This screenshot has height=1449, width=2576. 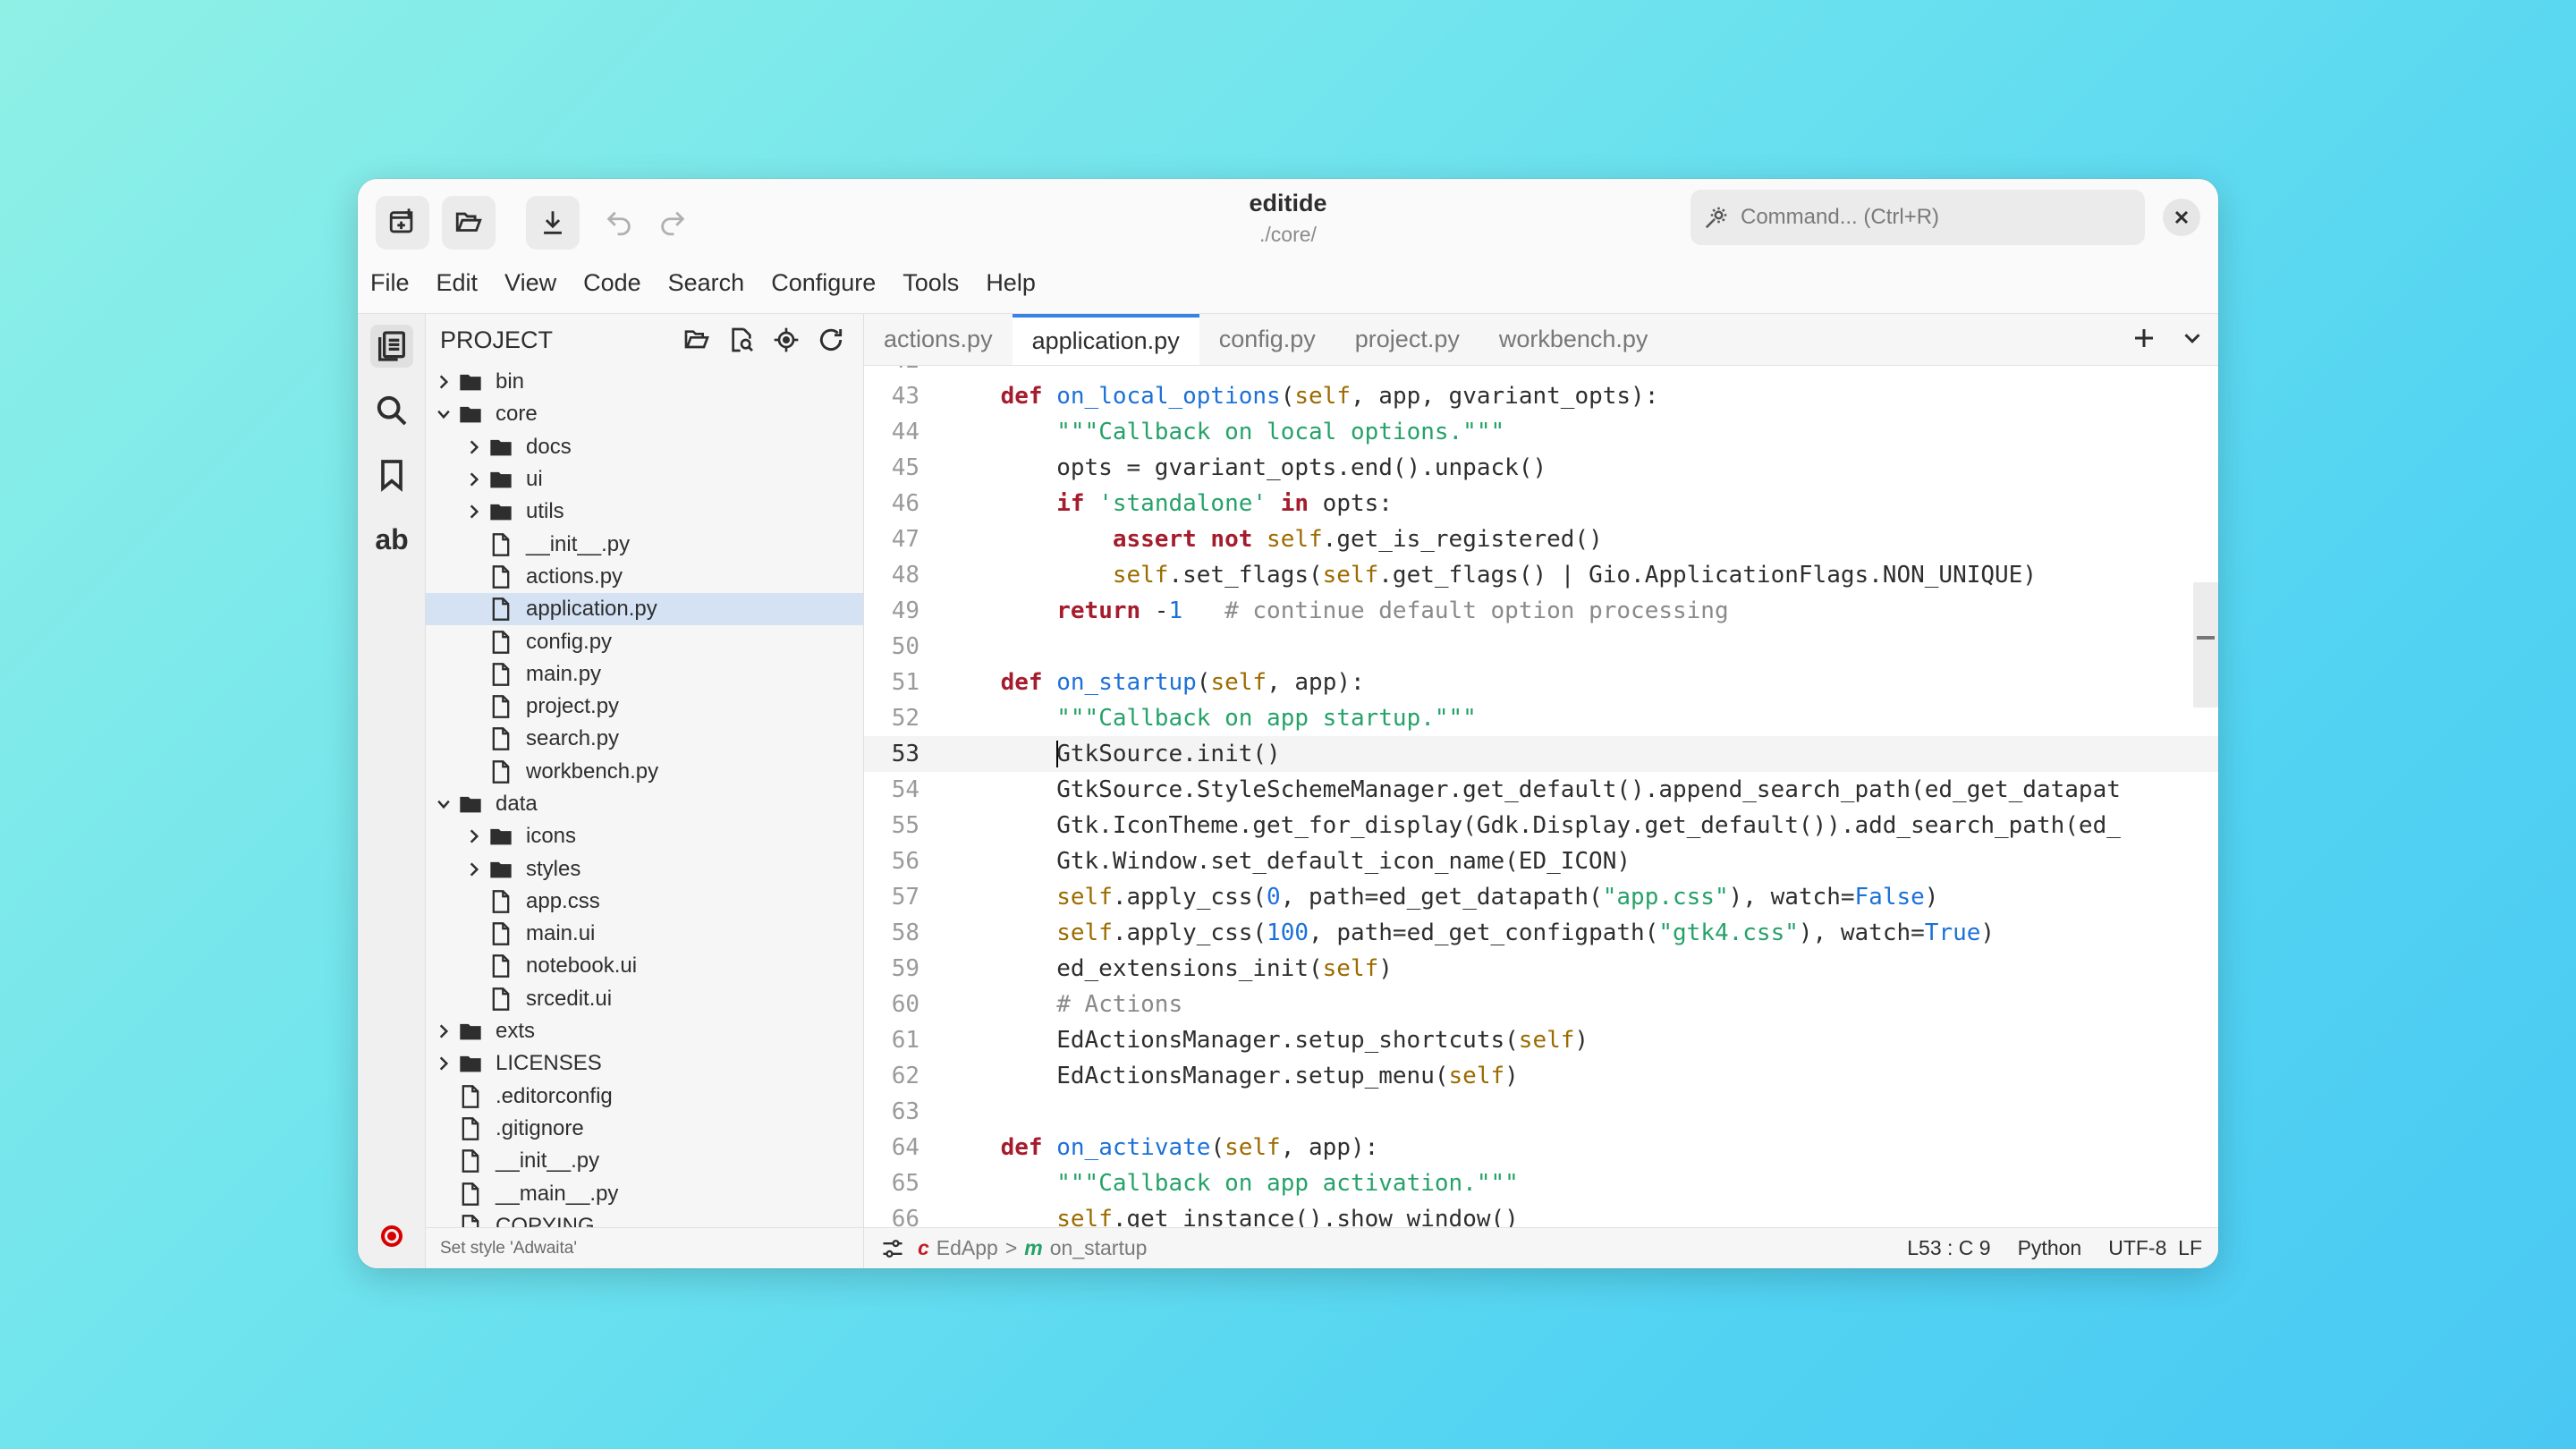 I want to click on tree-file: actions.py, so click(x=644, y=577).